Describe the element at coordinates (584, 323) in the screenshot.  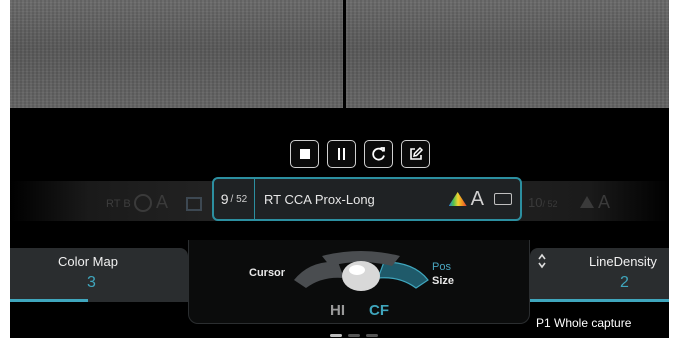
I see `capture-caption: P1 Whole capture` at that location.